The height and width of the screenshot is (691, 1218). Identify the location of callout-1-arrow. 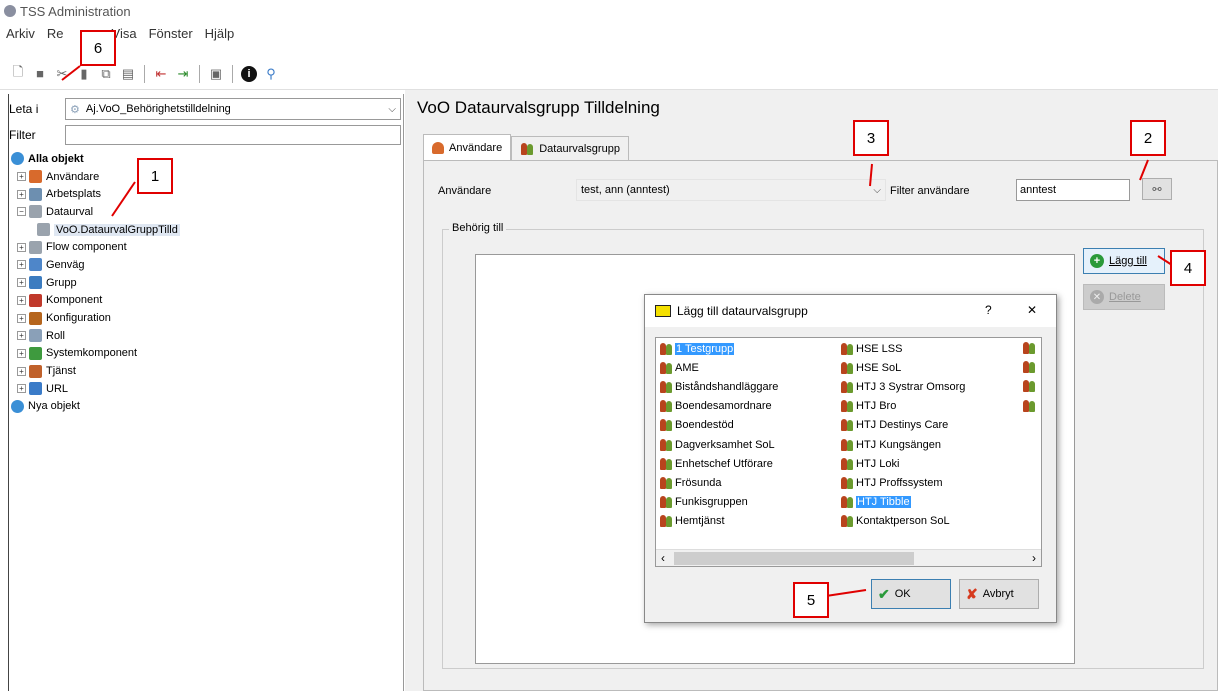
(123, 199).